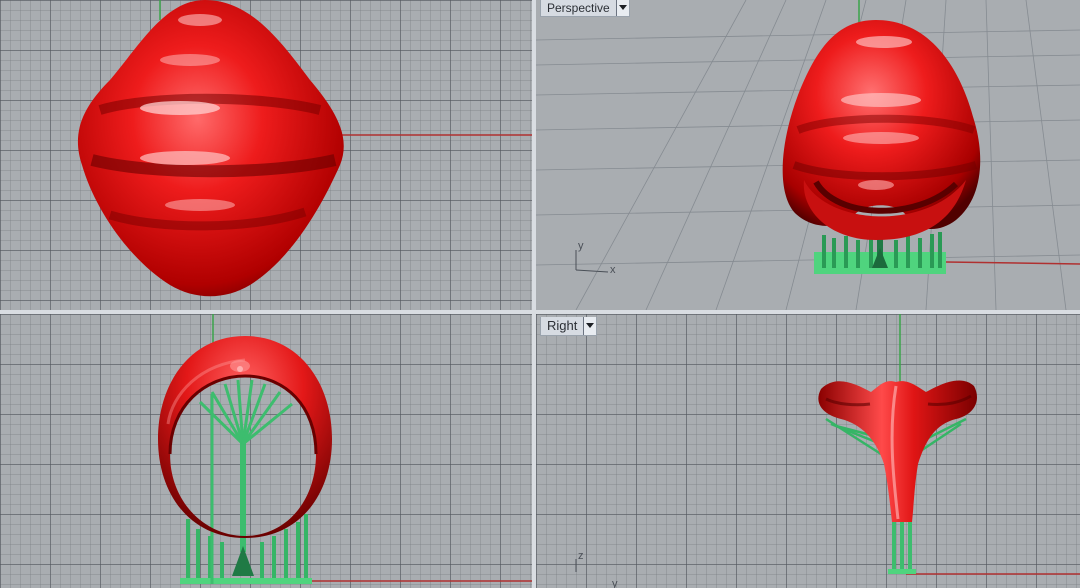 The image size is (1080, 588). What do you see at coordinates (578, 8) in the screenshot?
I see `viewport-title: Perspective` at bounding box center [578, 8].